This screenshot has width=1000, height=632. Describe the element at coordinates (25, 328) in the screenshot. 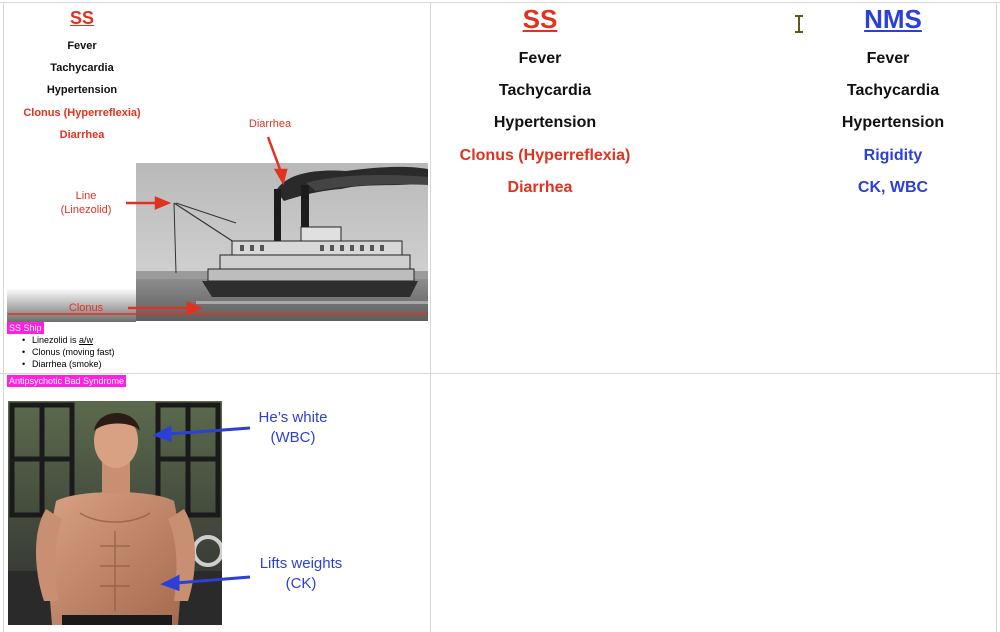

I see `note-tag-ss-ship: SS Ship` at that location.